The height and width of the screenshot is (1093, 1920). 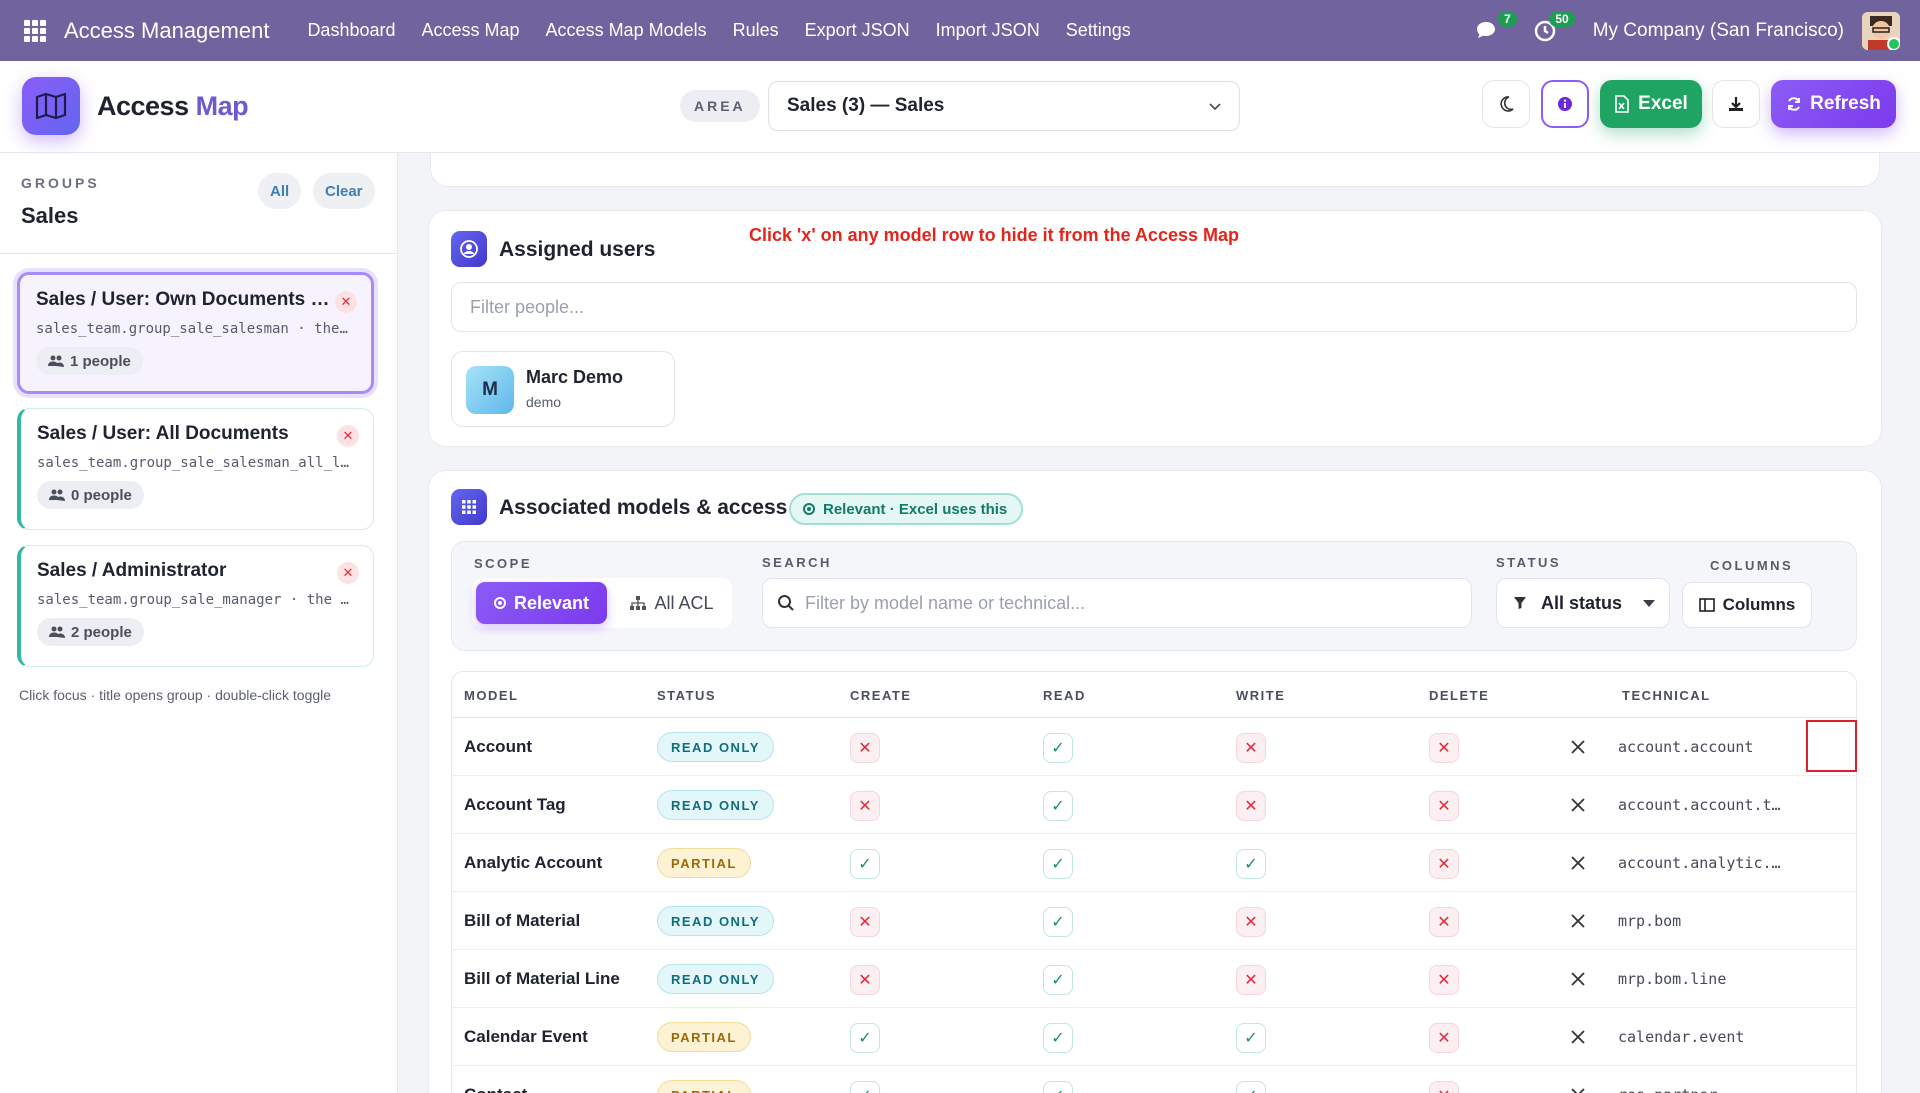 I want to click on topbar-right: 7 50 My Company (San Francisco), so click(x=1695, y=30).